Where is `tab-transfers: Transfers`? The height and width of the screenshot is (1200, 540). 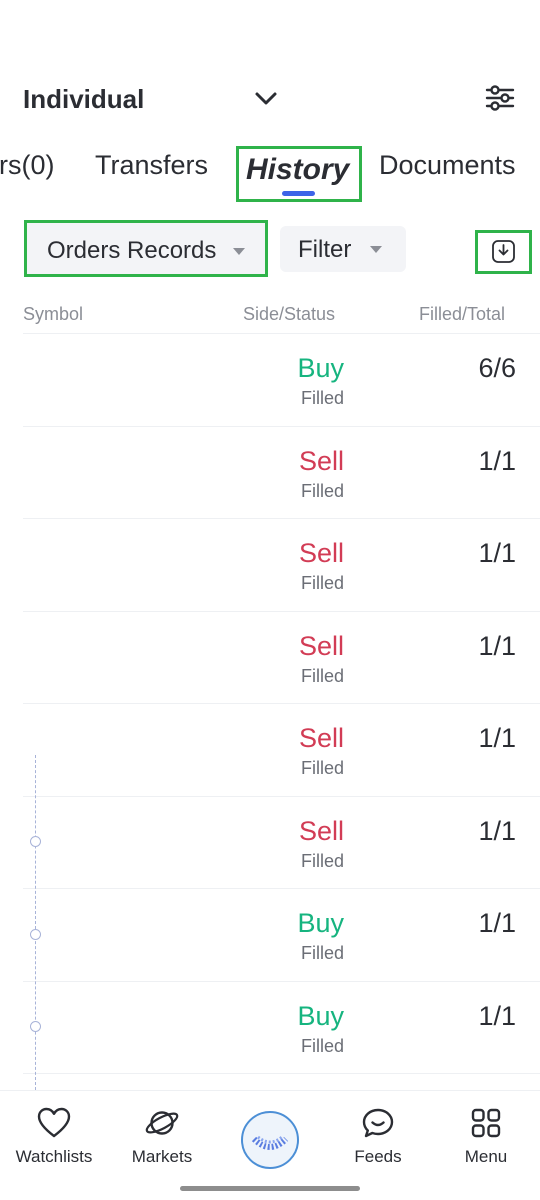 tab-transfers: Transfers is located at coordinates (151, 165).